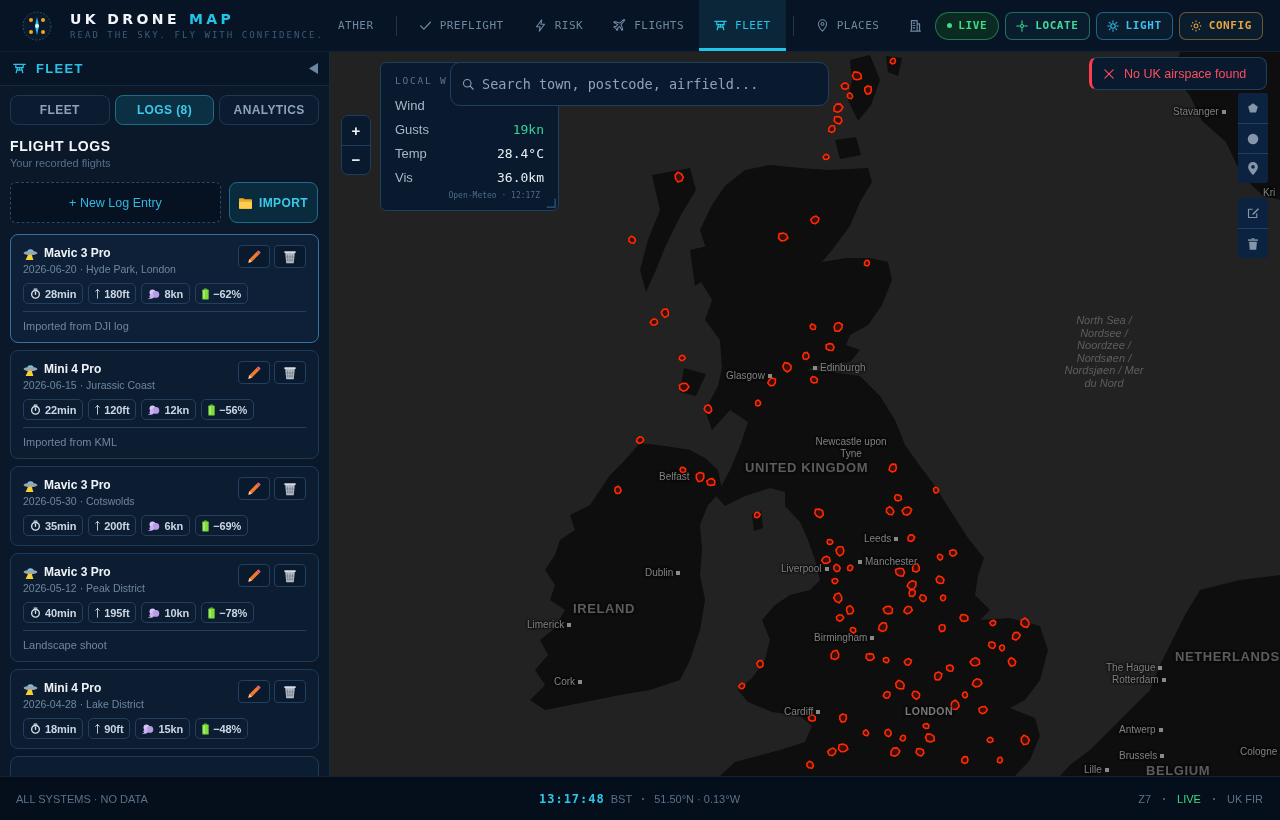  What do you see at coordinates (1227, 656) in the screenshot?
I see `country-label: NETHERLANDS` at bounding box center [1227, 656].